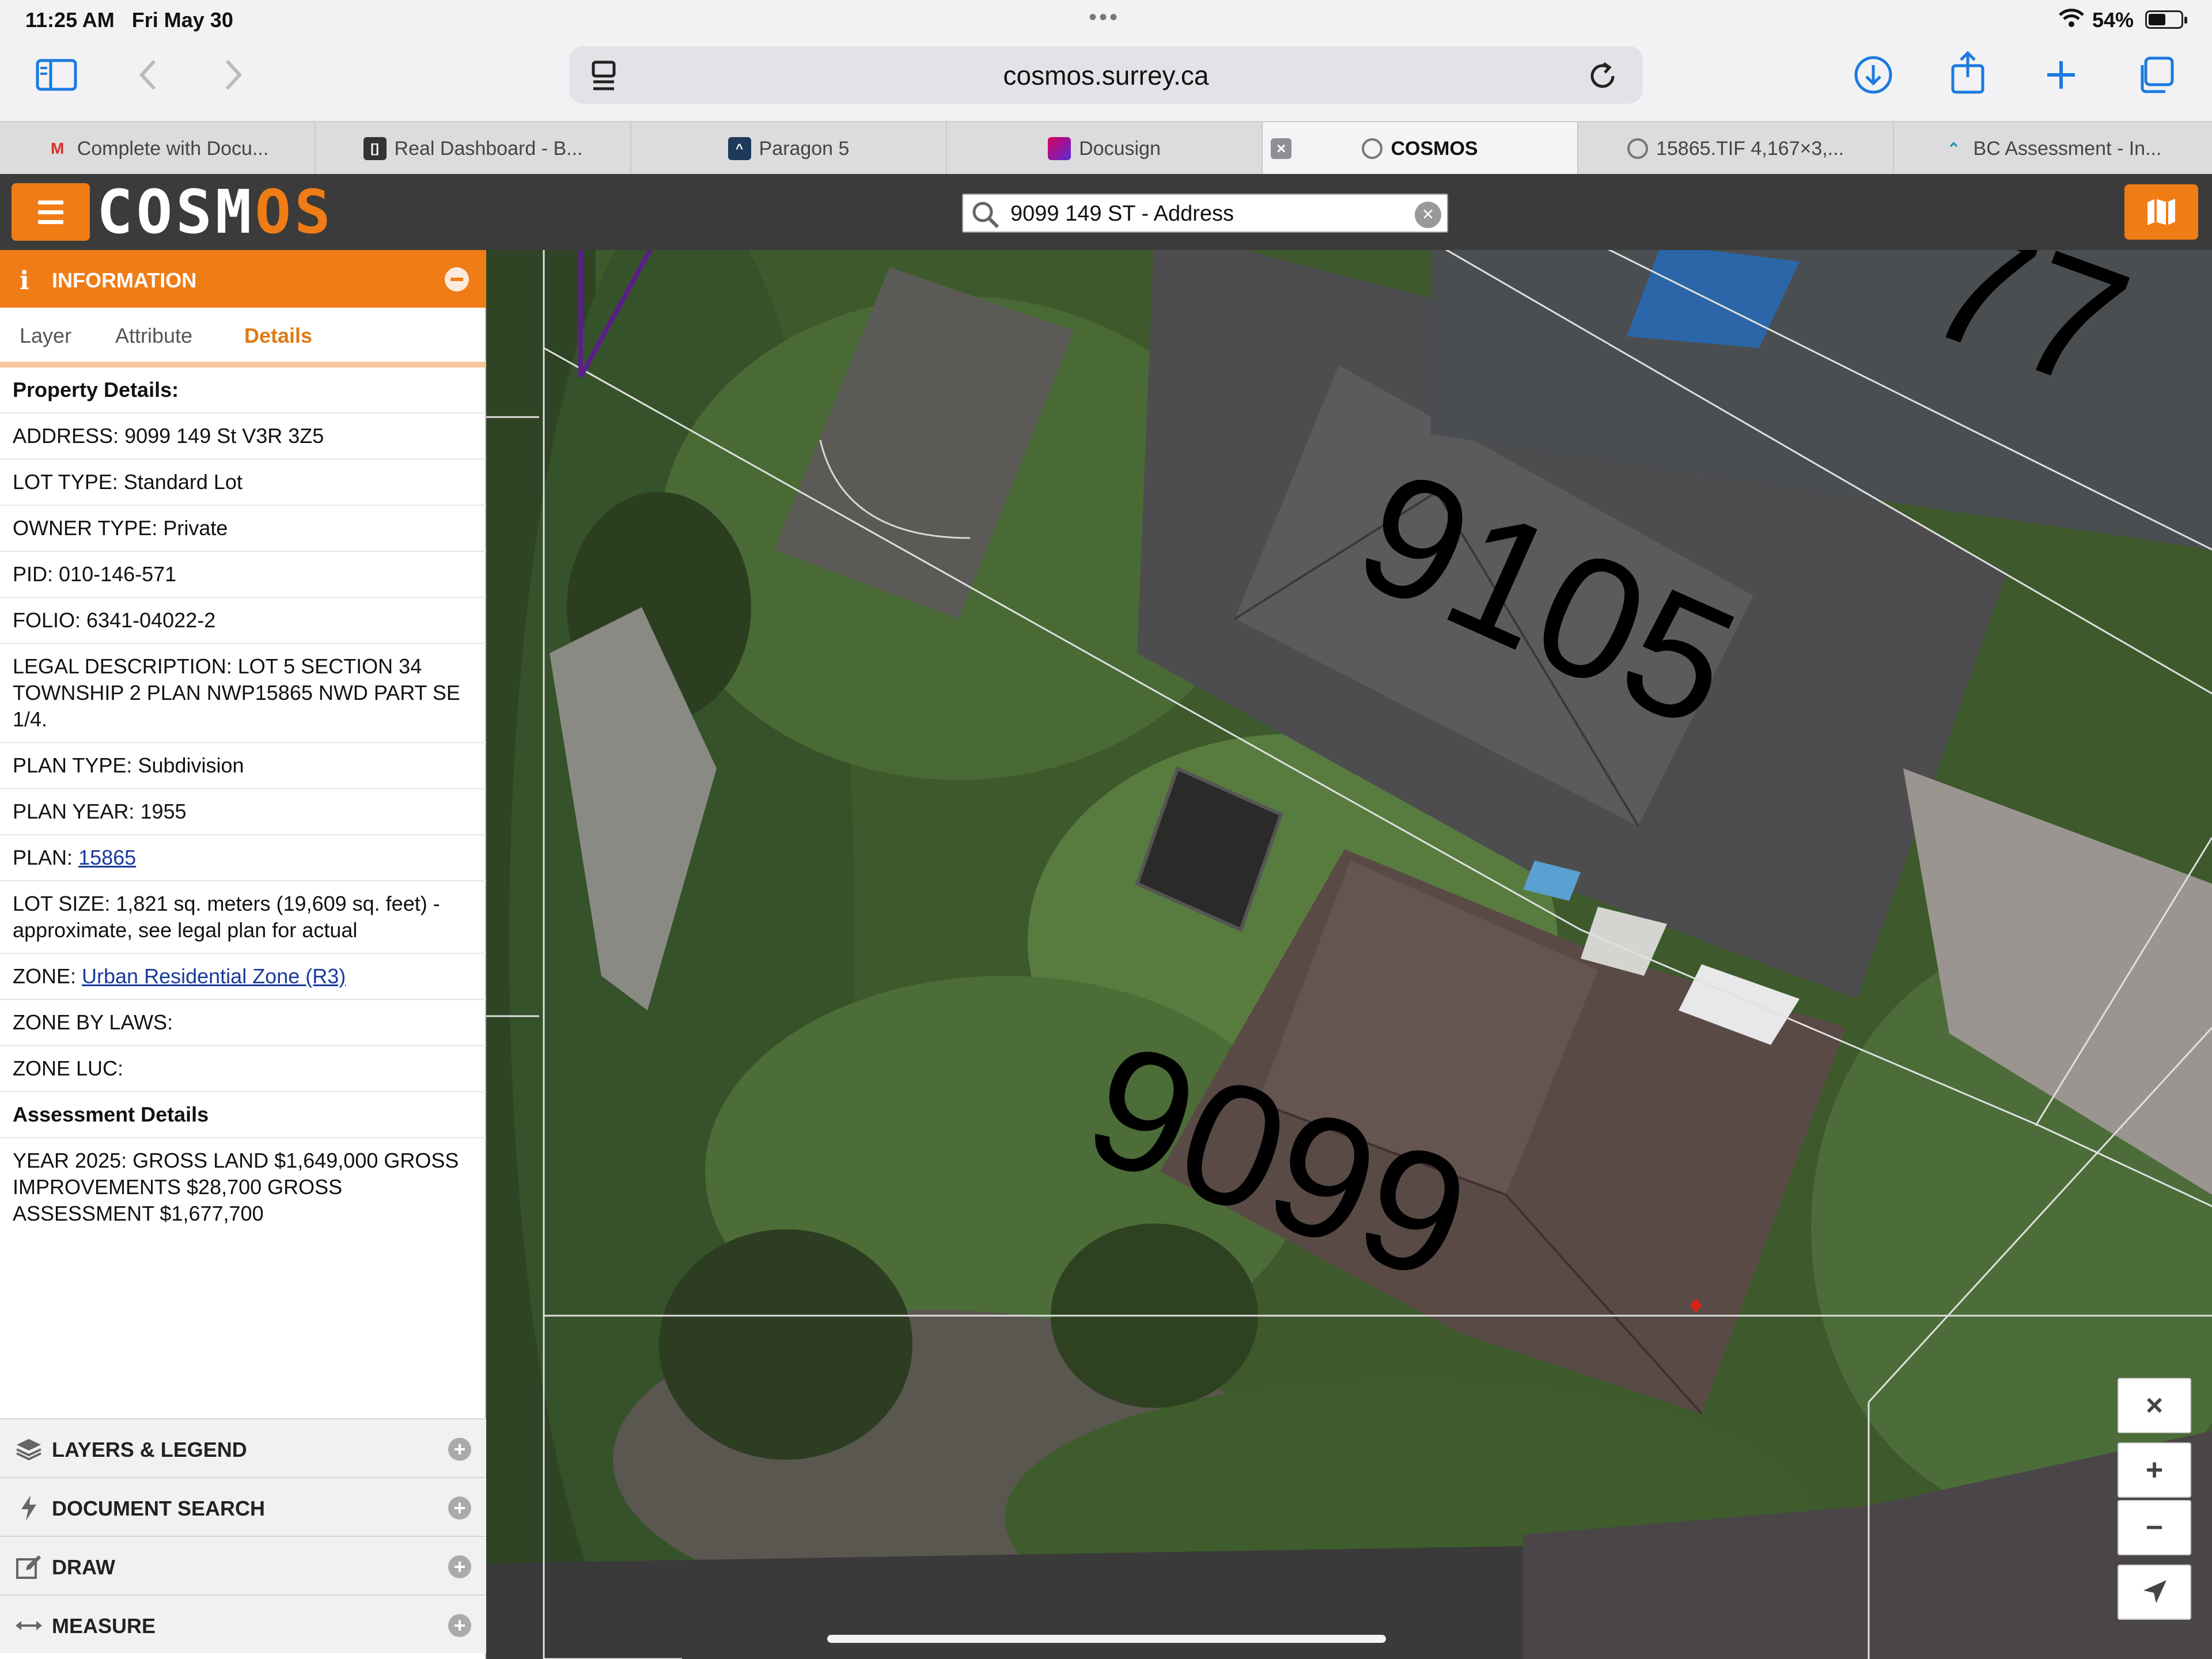  I want to click on detail-plan-type: PLAN TYPE: Subdivision, so click(243, 766).